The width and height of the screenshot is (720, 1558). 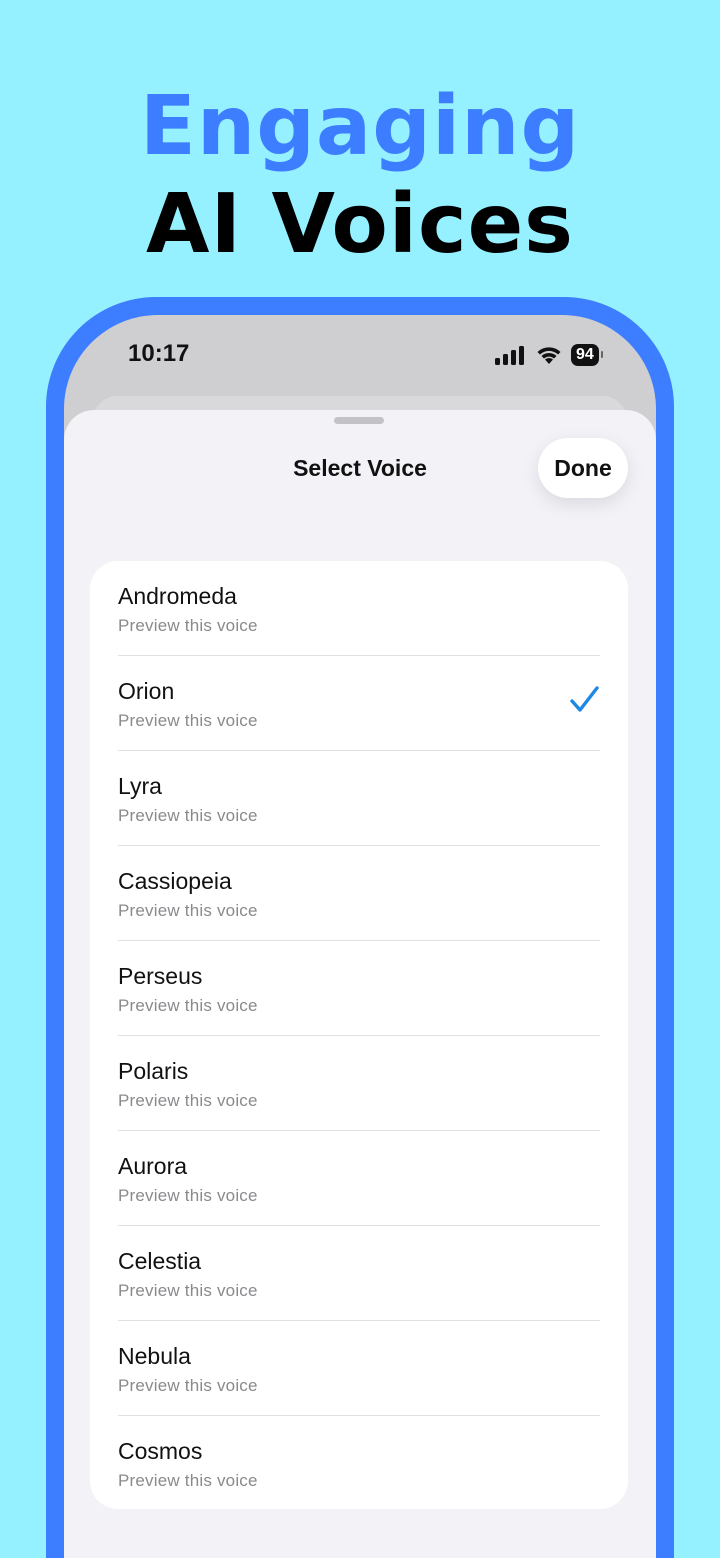 What do you see at coordinates (359, 1178) in the screenshot?
I see `voice-item-aurora: Aurora Preview this voice` at bounding box center [359, 1178].